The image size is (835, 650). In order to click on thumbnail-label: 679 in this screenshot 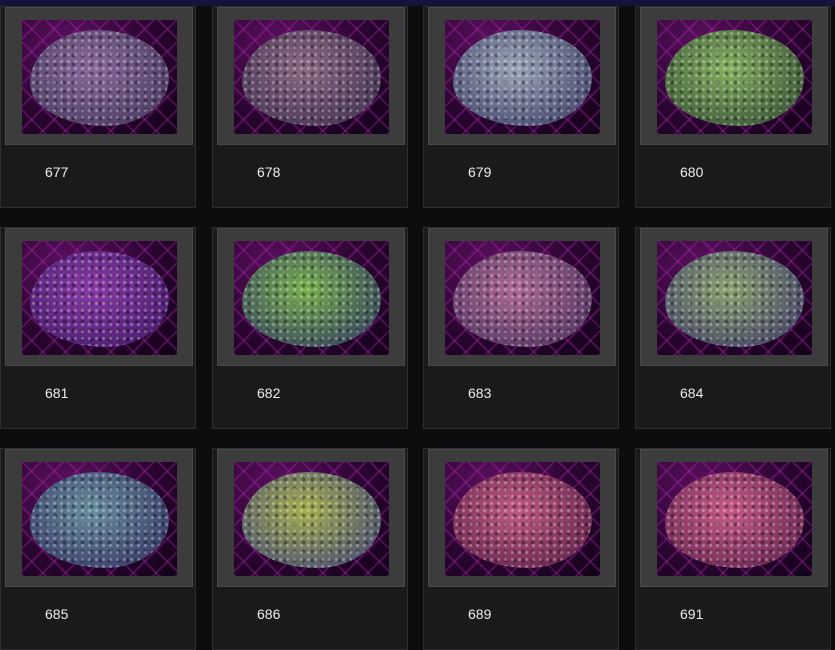, I will do `click(479, 172)`.